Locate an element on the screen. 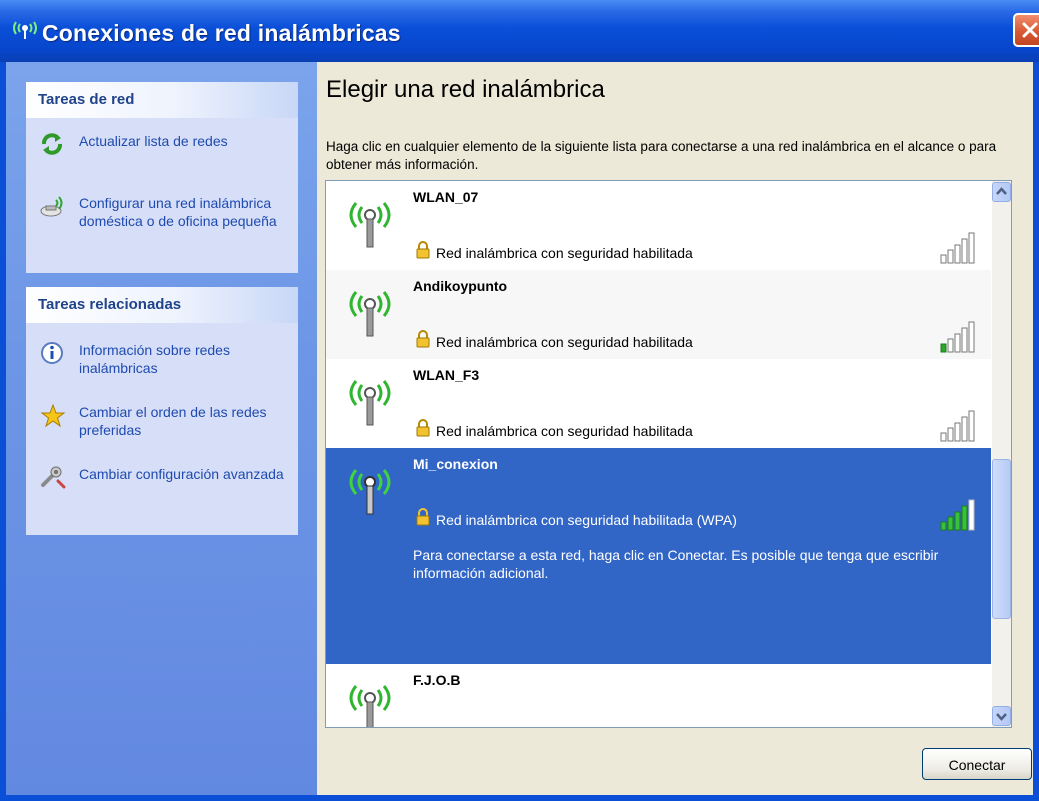 The height and width of the screenshot is (801, 1039). network-list-scrollbar is located at coordinates (1001, 454).